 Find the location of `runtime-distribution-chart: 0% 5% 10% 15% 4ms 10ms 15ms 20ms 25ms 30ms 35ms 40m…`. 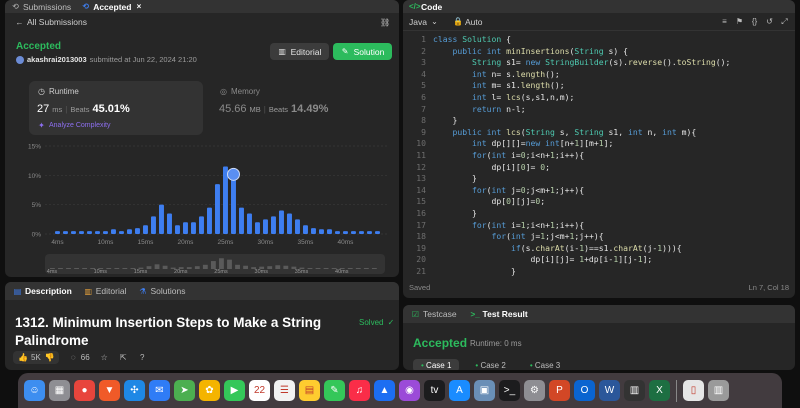

runtime-distribution-chart: 0% 5% 10% 15% 4ms 10ms 15ms 20ms 25ms 30ms 35ms 40m… is located at coordinates (203, 194).